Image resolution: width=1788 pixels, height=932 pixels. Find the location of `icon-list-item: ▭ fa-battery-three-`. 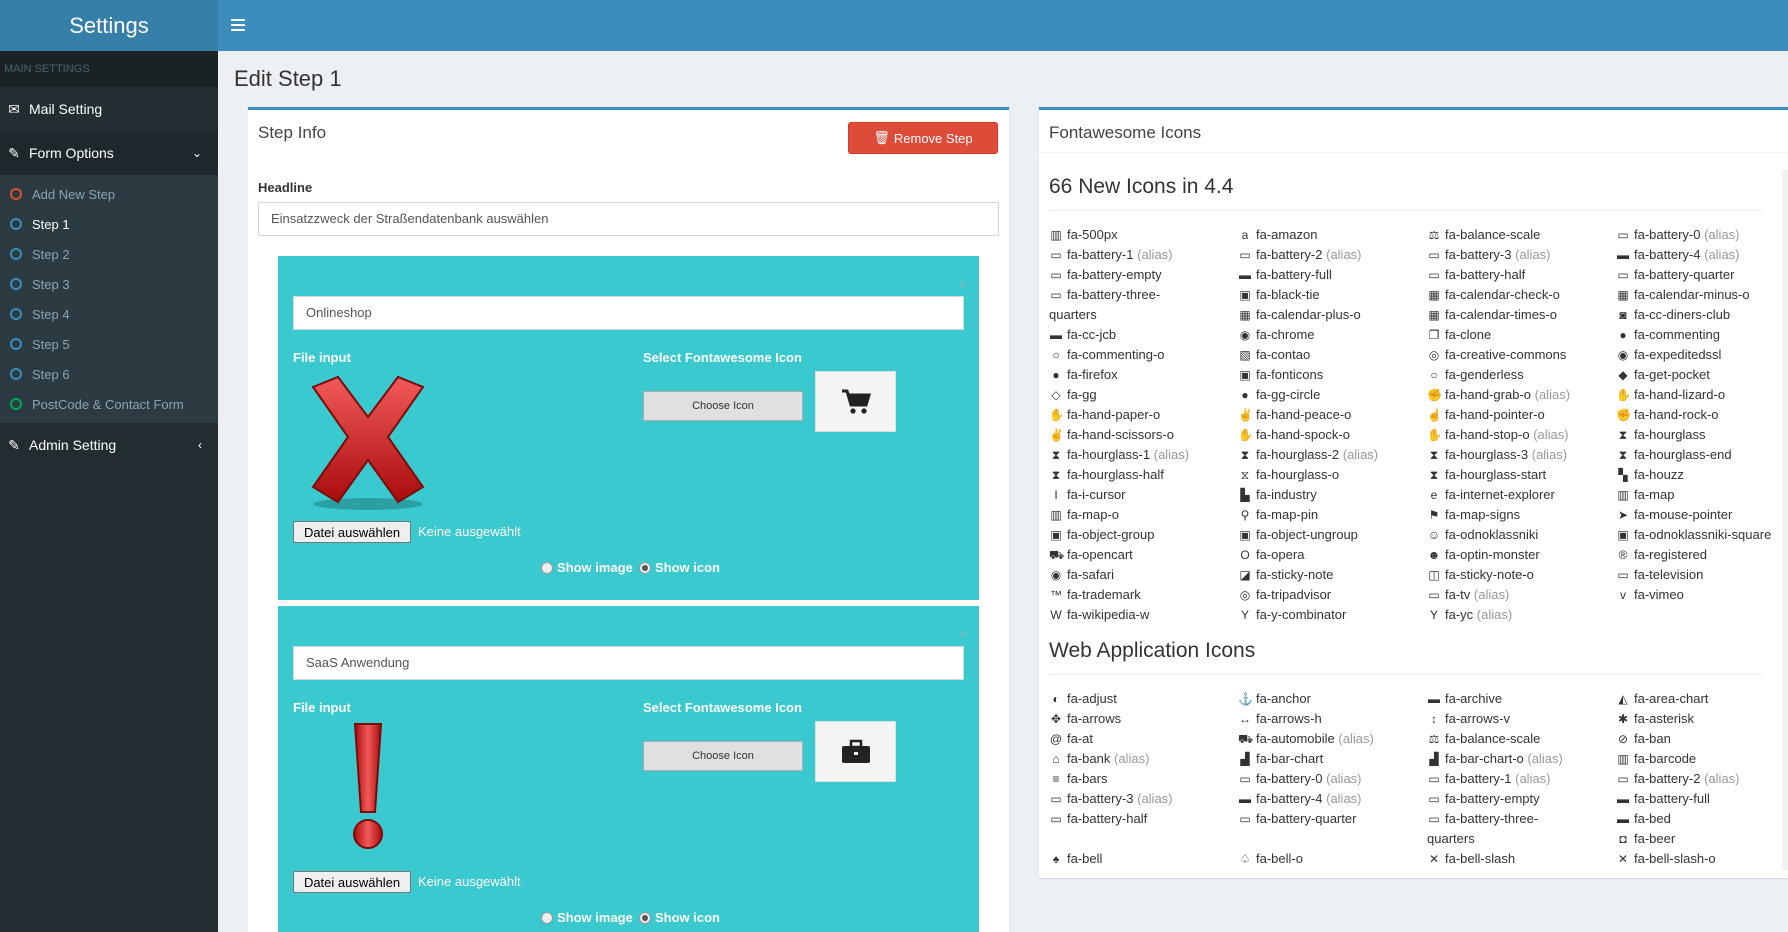

icon-list-item: ▭ fa-battery-three- is located at coordinates (1482, 818).